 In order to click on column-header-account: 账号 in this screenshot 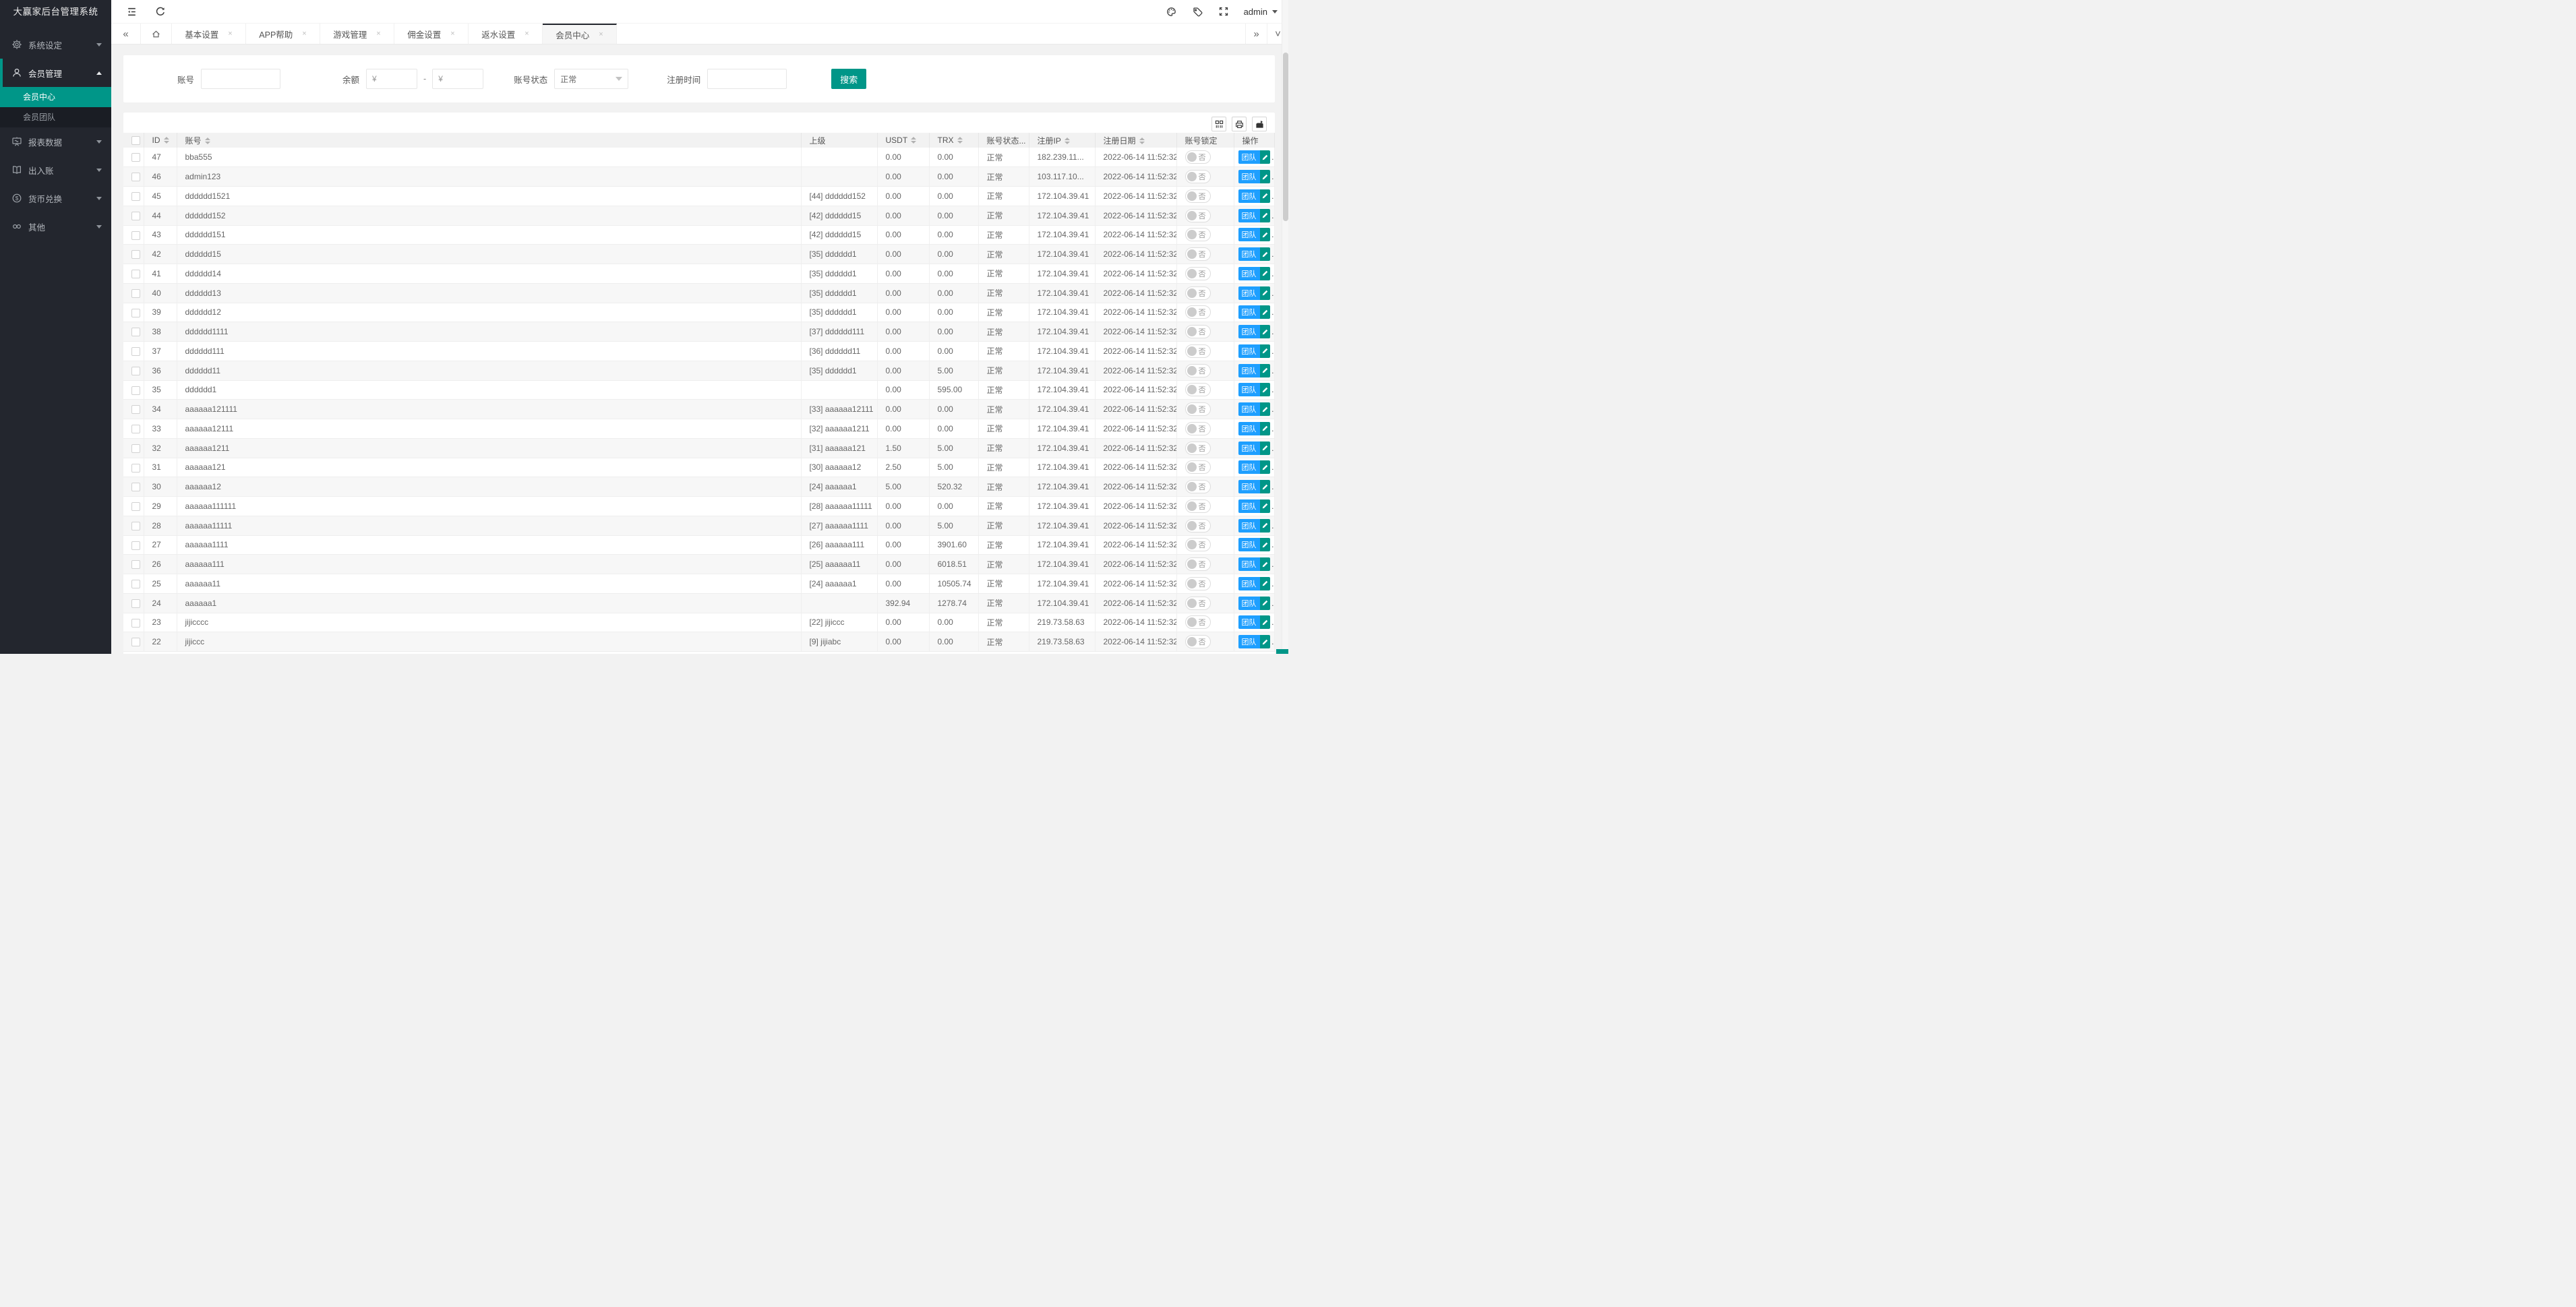, I will do `click(490, 140)`.